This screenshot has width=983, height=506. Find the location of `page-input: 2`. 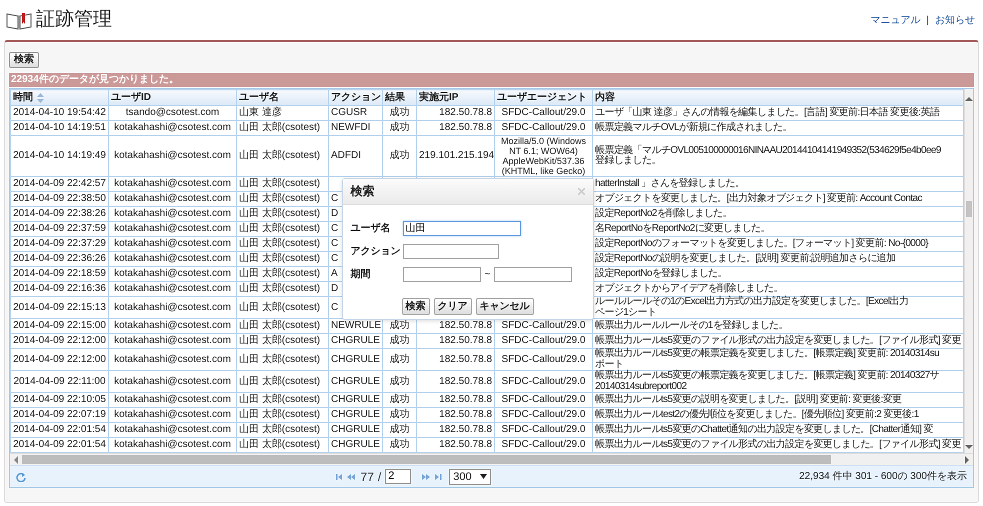

page-input: 2 is located at coordinates (398, 476).